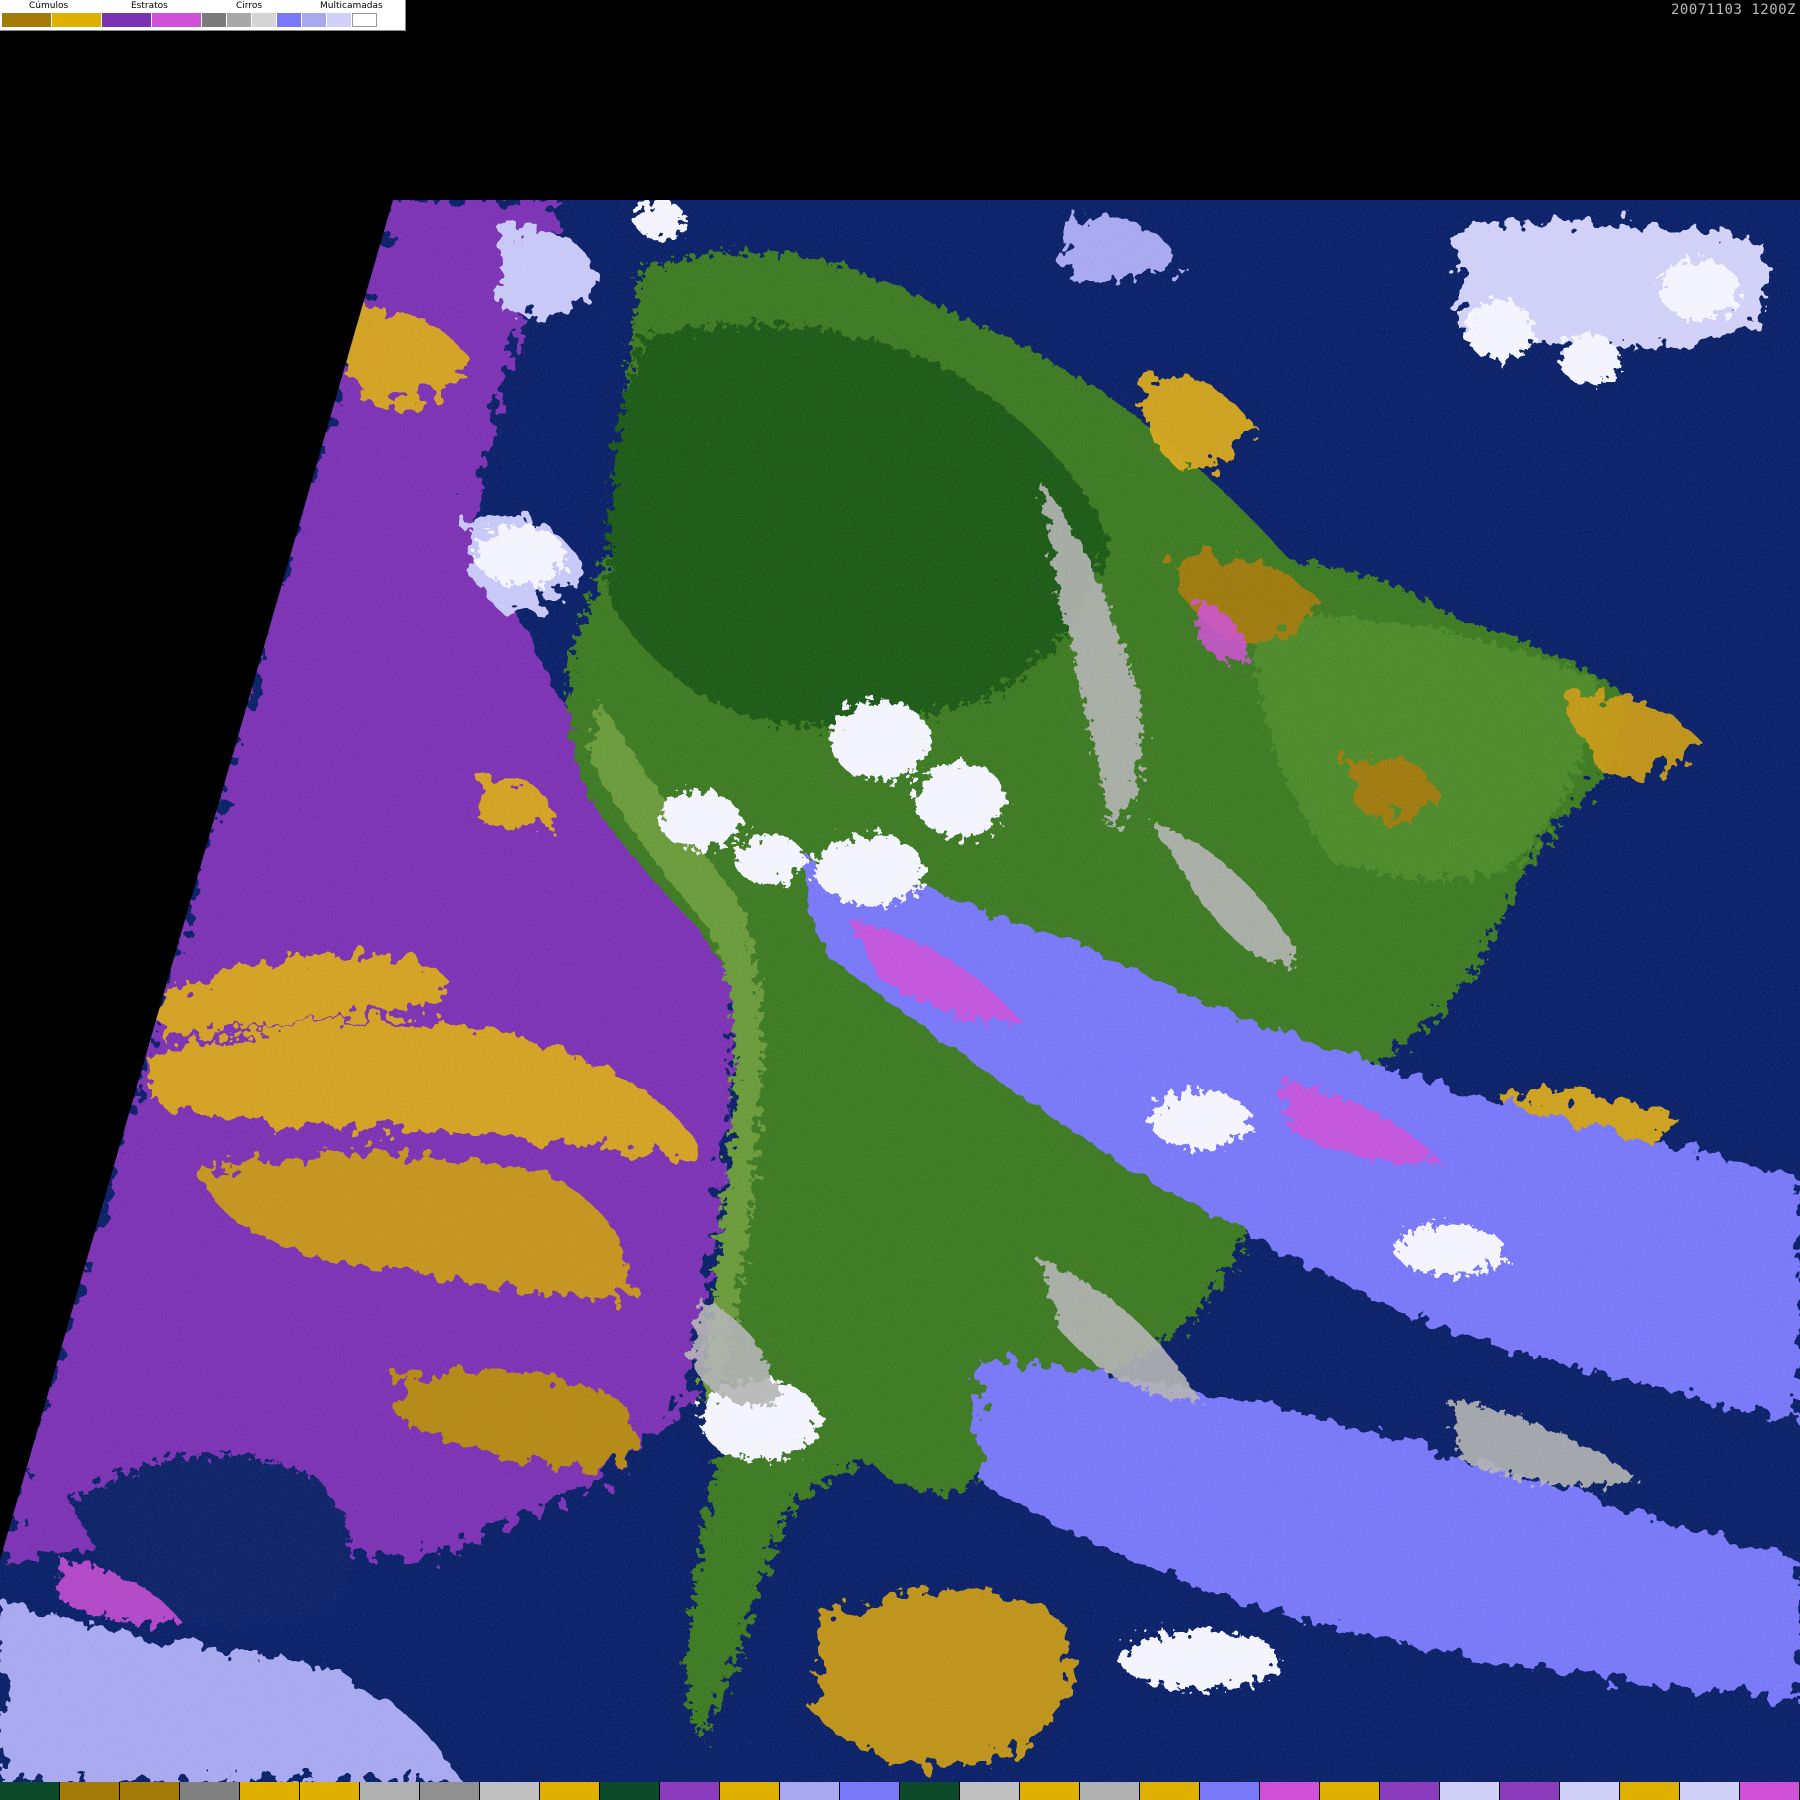 The image size is (1800, 1800). I want to click on legend-label-multilayer: Multicamadas, so click(351, 6).